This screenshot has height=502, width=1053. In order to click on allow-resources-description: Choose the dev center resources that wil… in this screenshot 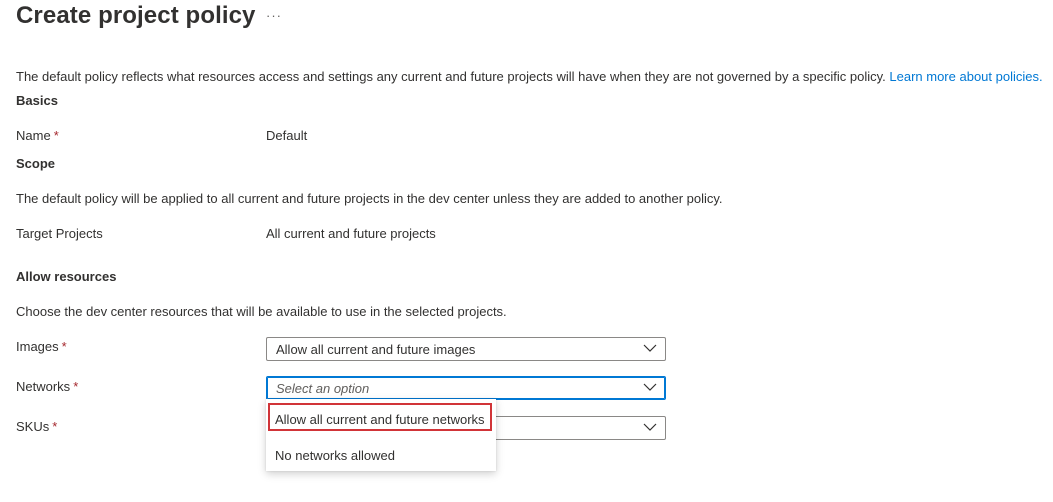, I will do `click(261, 311)`.